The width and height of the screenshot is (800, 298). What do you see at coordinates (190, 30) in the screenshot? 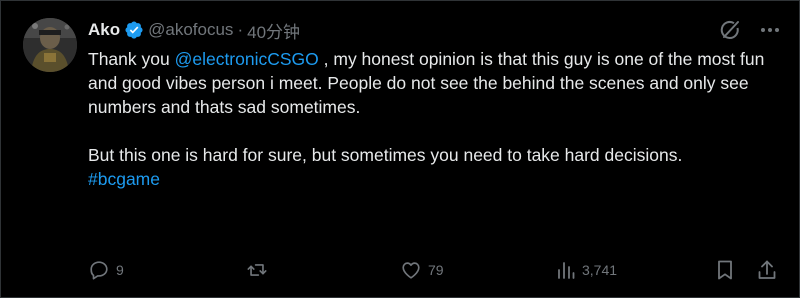
I see `author-handle: @akofocus` at bounding box center [190, 30].